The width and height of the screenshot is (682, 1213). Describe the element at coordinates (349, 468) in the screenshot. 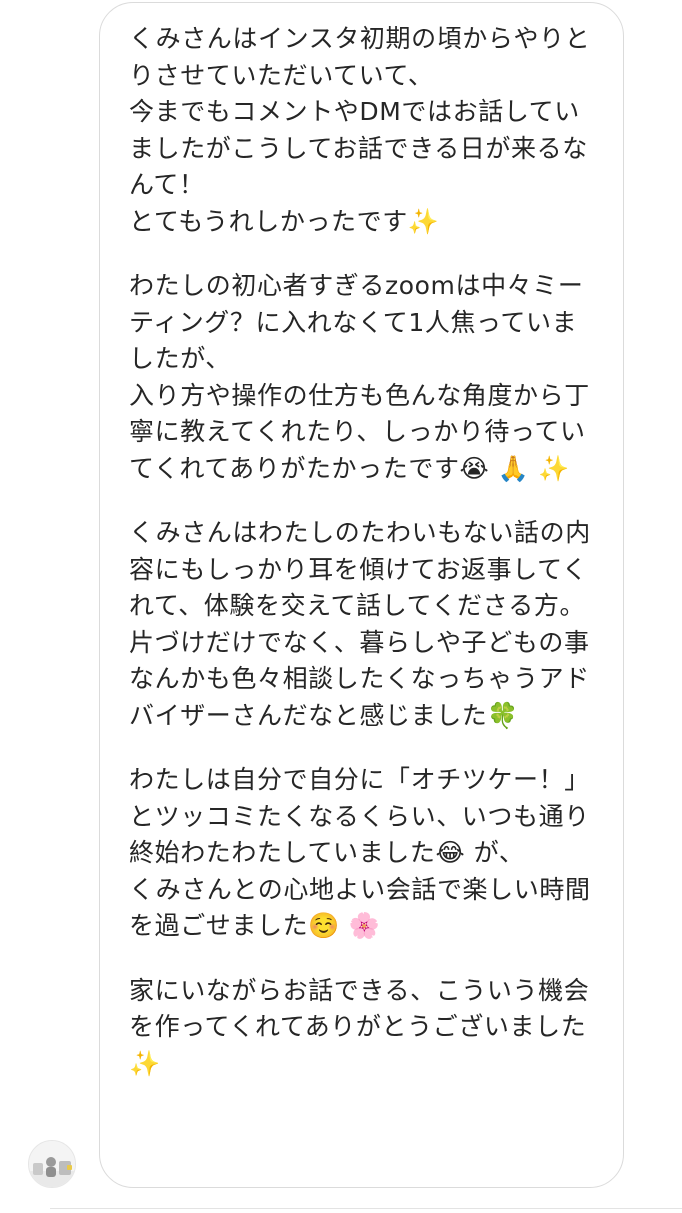

I see `message-line: てくれてありがたかったです😭 🙏 ✨` at that location.